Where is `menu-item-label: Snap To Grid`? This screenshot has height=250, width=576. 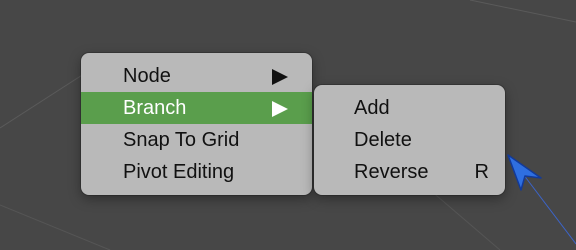 menu-item-label: Snap To Grid is located at coordinates (181, 140).